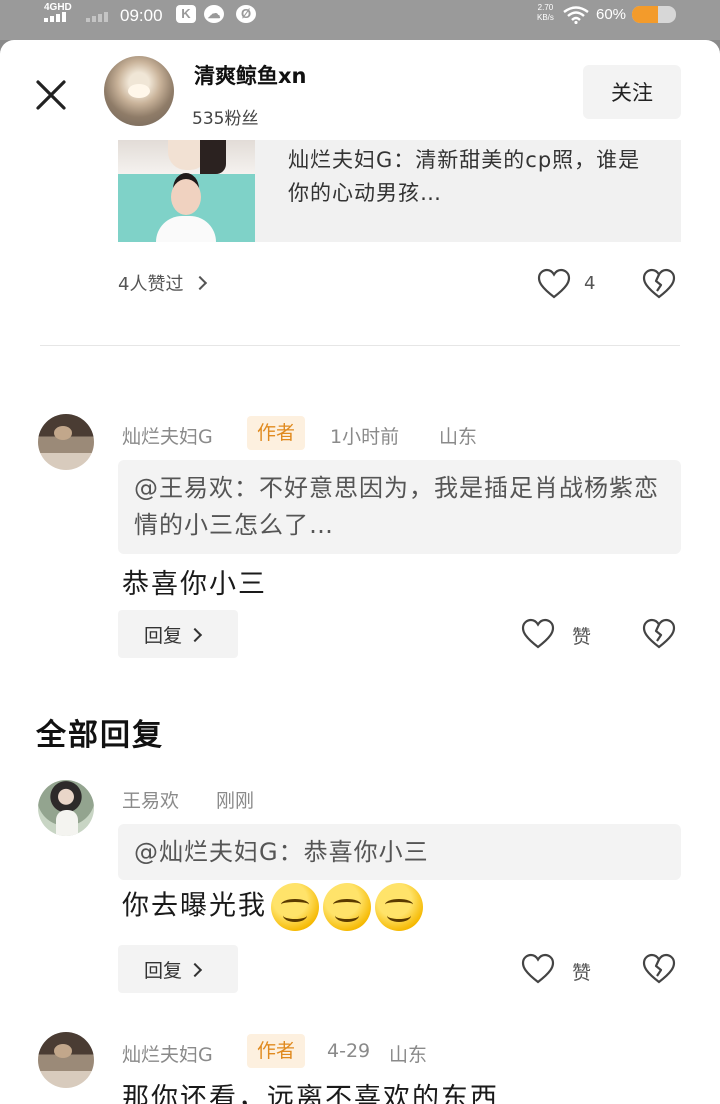  What do you see at coordinates (214, 14) in the screenshot?
I see `cloud-app-icon: ☁` at bounding box center [214, 14].